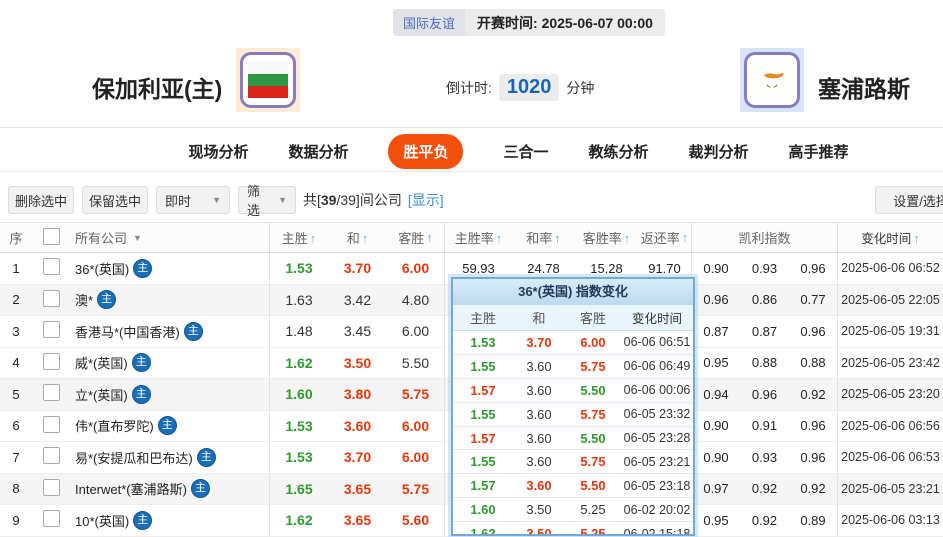 This screenshot has width=943, height=537. What do you see at coordinates (483, 390) in the screenshot?
I see `popup-home-odds: 1.57` at bounding box center [483, 390].